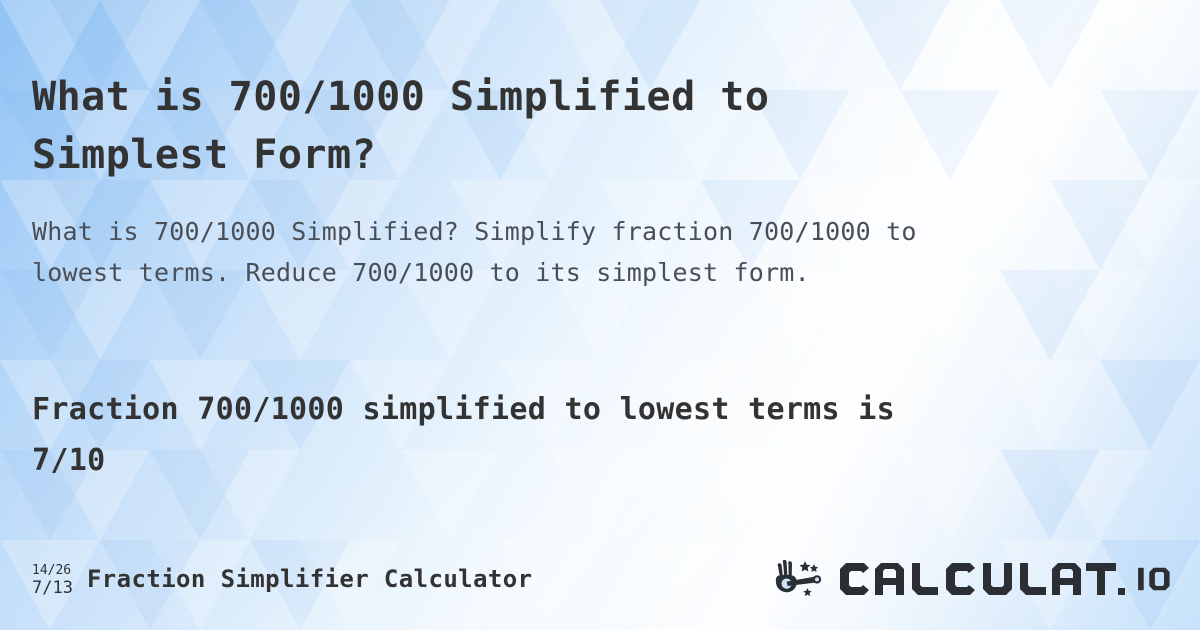  Describe the element at coordinates (52, 570) in the screenshot. I see `fraction-icon-numerator-pair: 14/26` at that location.